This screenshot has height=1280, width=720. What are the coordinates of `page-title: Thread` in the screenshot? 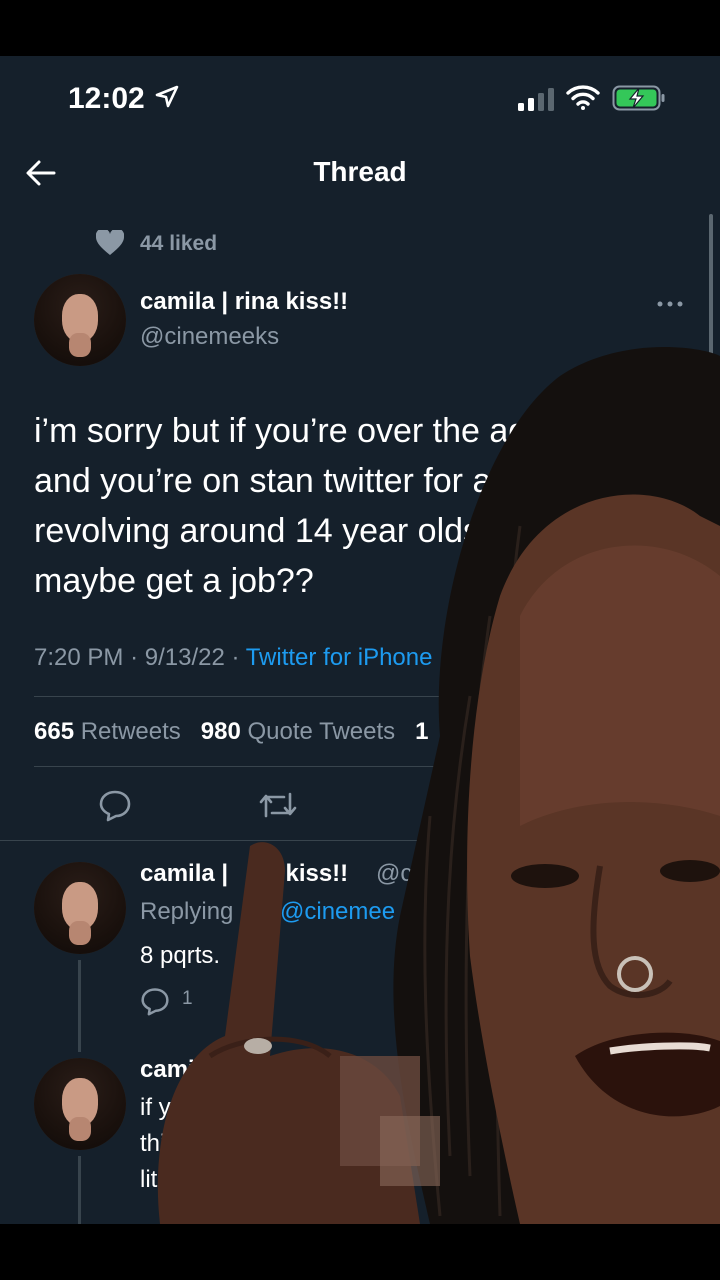 It's located at (360, 171).